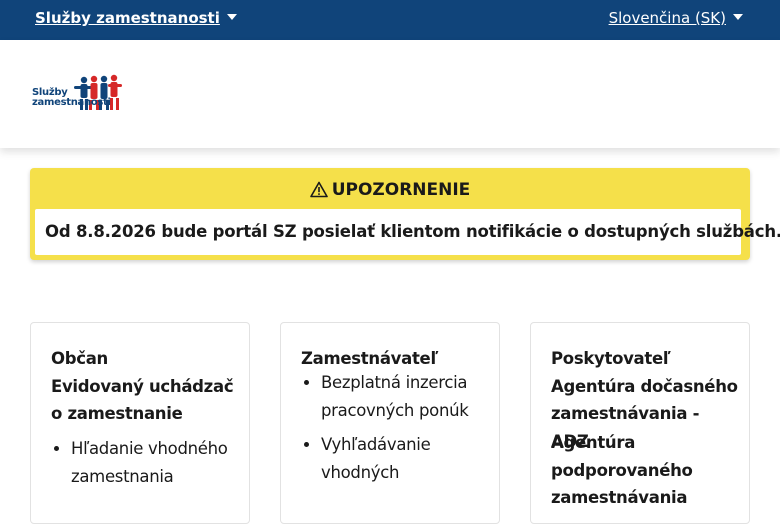  Describe the element at coordinates (411, 459) in the screenshot. I see `list-item: Vyhľadávanie vhodných` at that location.